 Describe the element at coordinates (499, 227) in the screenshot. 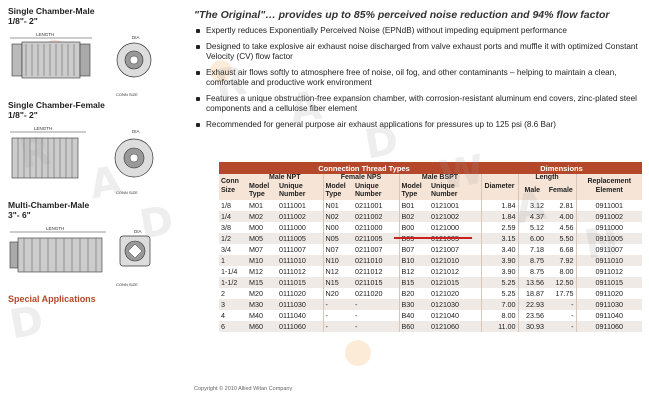

I see `table-cell-dia: 2.59` at that location.